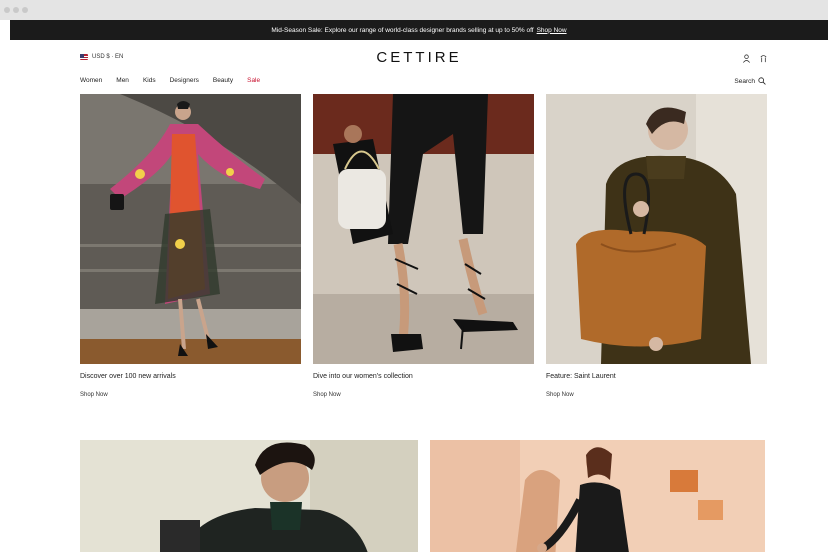 The width and height of the screenshot is (828, 552). What do you see at coordinates (16, 10) in the screenshot?
I see `minimize-dot` at bounding box center [16, 10].